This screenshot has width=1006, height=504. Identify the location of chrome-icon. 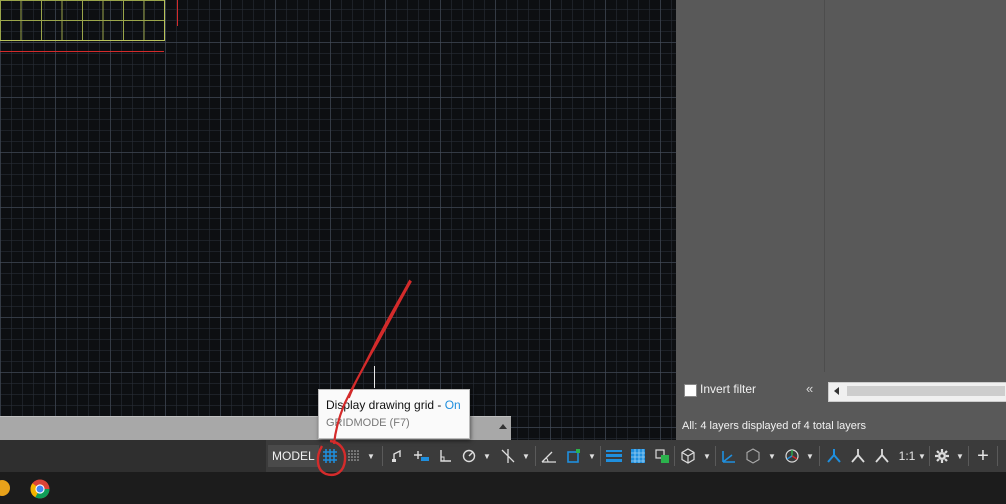
(40, 489).